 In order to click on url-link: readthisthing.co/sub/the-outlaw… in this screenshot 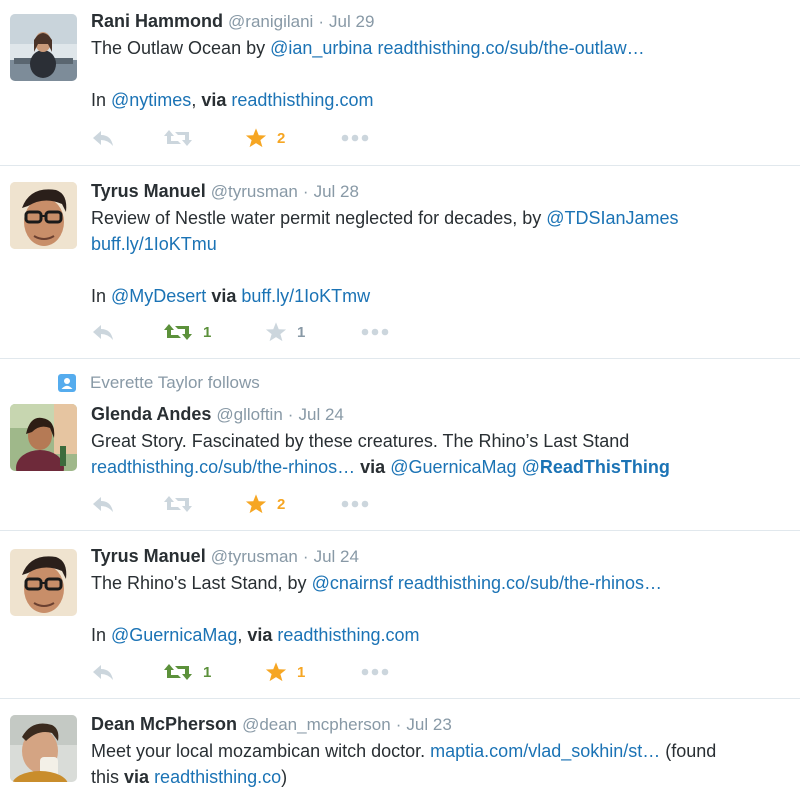, I will do `click(510, 48)`.